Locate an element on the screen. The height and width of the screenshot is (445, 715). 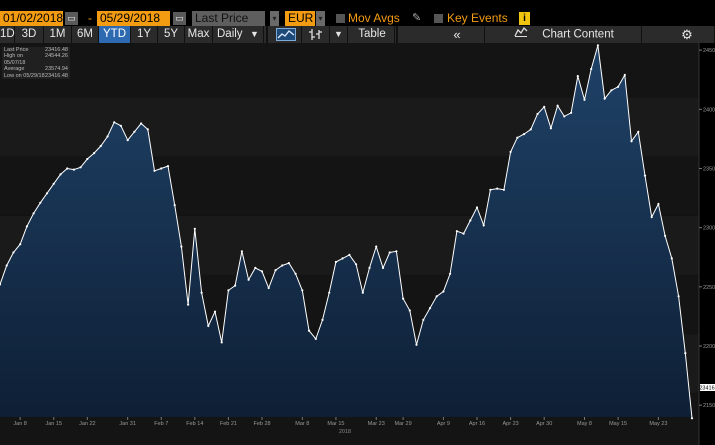
end-date-field: 05/29/2018 is located at coordinates (133, 18).